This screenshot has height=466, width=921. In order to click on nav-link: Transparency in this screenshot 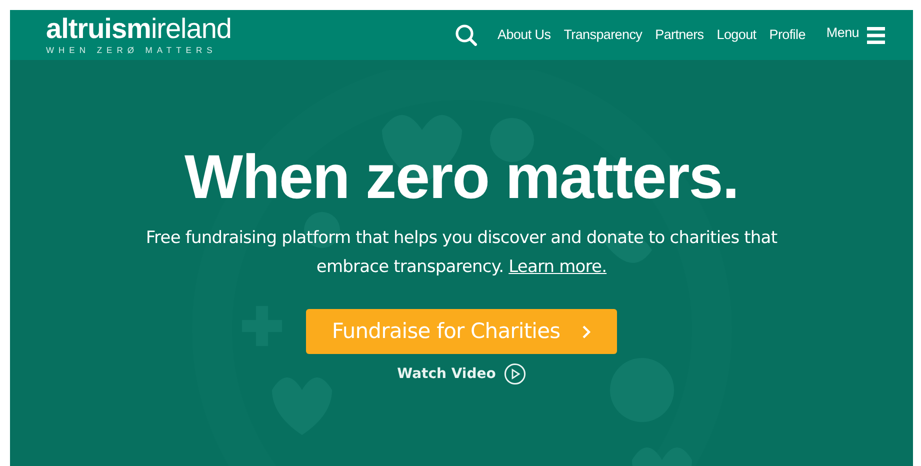, I will do `click(603, 35)`.